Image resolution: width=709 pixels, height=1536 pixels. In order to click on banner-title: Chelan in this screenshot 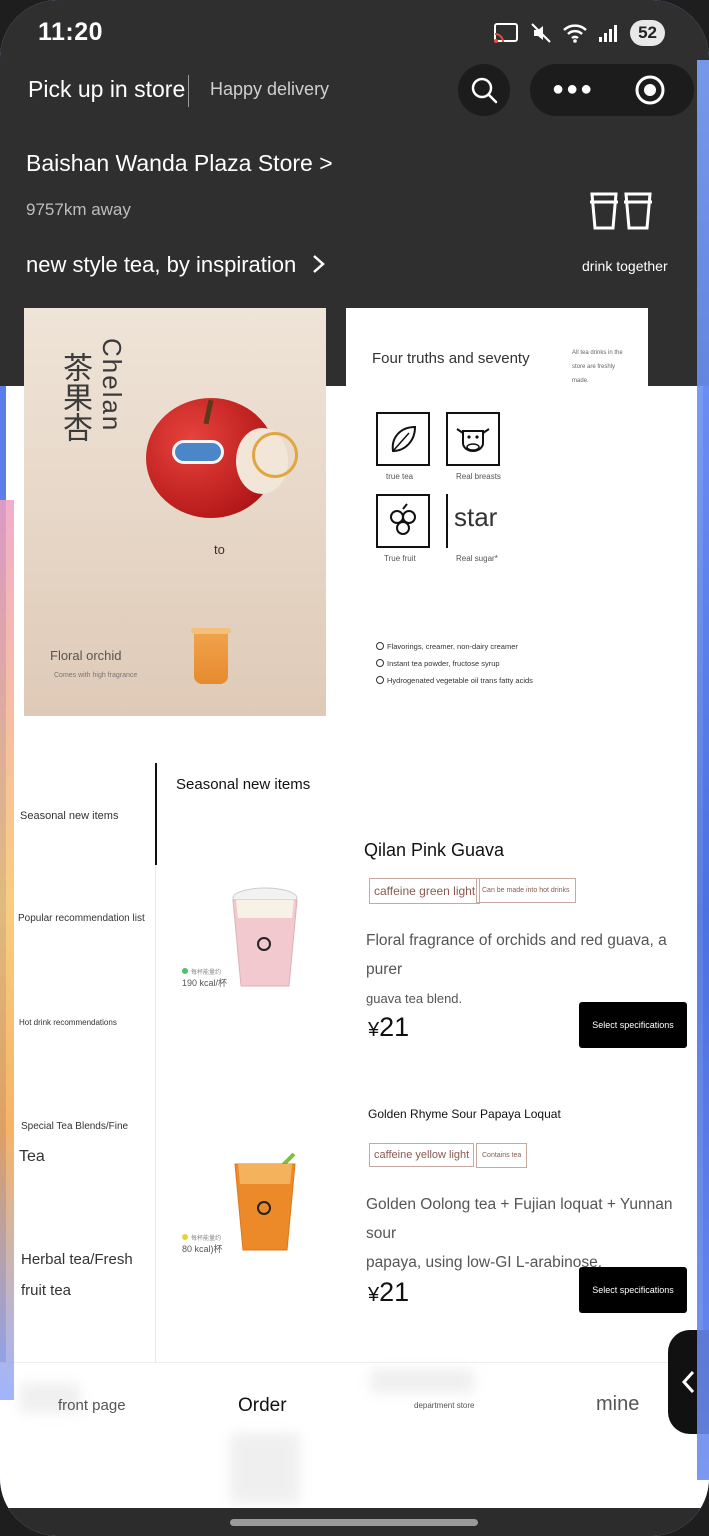, I will do `click(112, 385)`.